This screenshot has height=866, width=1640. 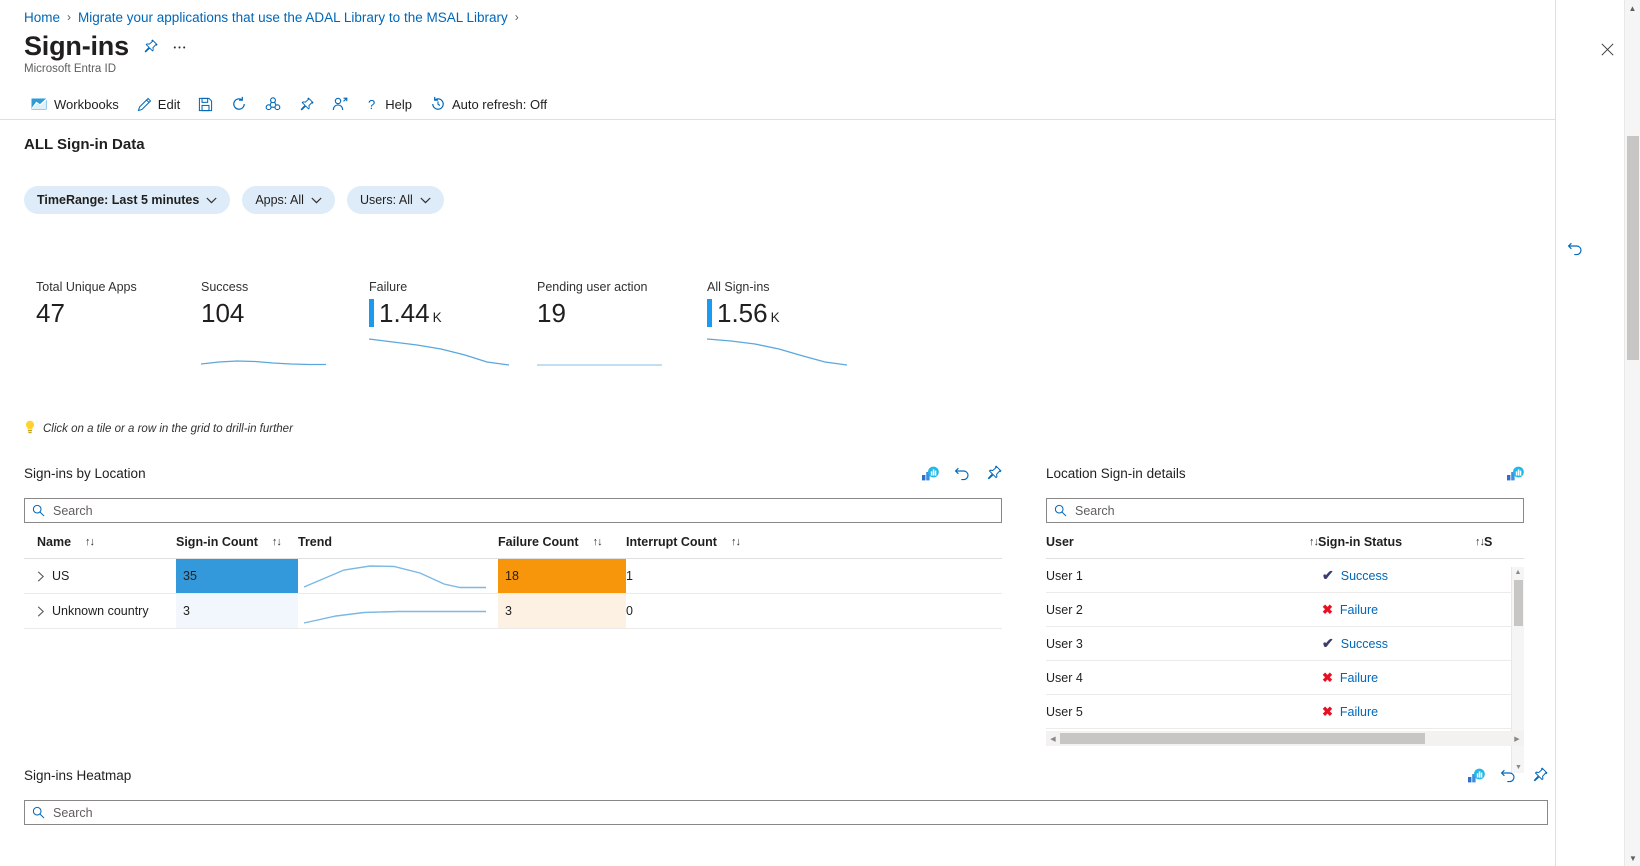 What do you see at coordinates (1504, 541) in the screenshot?
I see `col-truncated: S` at bounding box center [1504, 541].